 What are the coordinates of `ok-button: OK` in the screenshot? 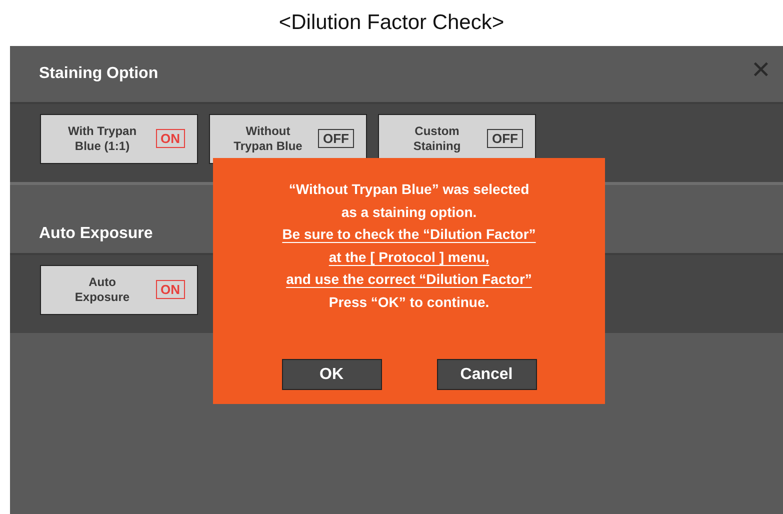 It's located at (332, 374).